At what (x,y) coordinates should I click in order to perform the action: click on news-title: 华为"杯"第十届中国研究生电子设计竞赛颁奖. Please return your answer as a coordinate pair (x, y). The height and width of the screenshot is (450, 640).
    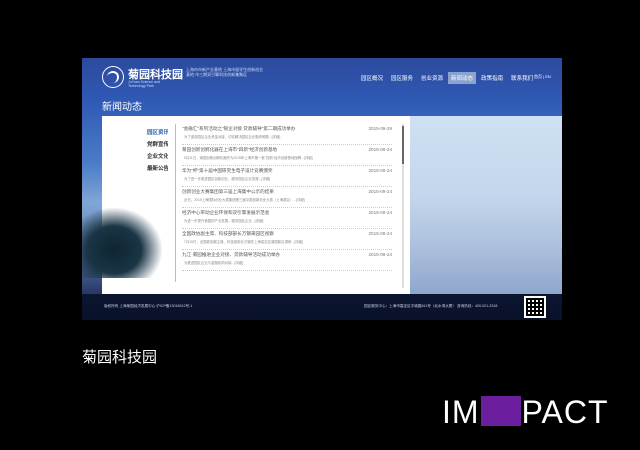
    Looking at the image, I should click on (227, 171).